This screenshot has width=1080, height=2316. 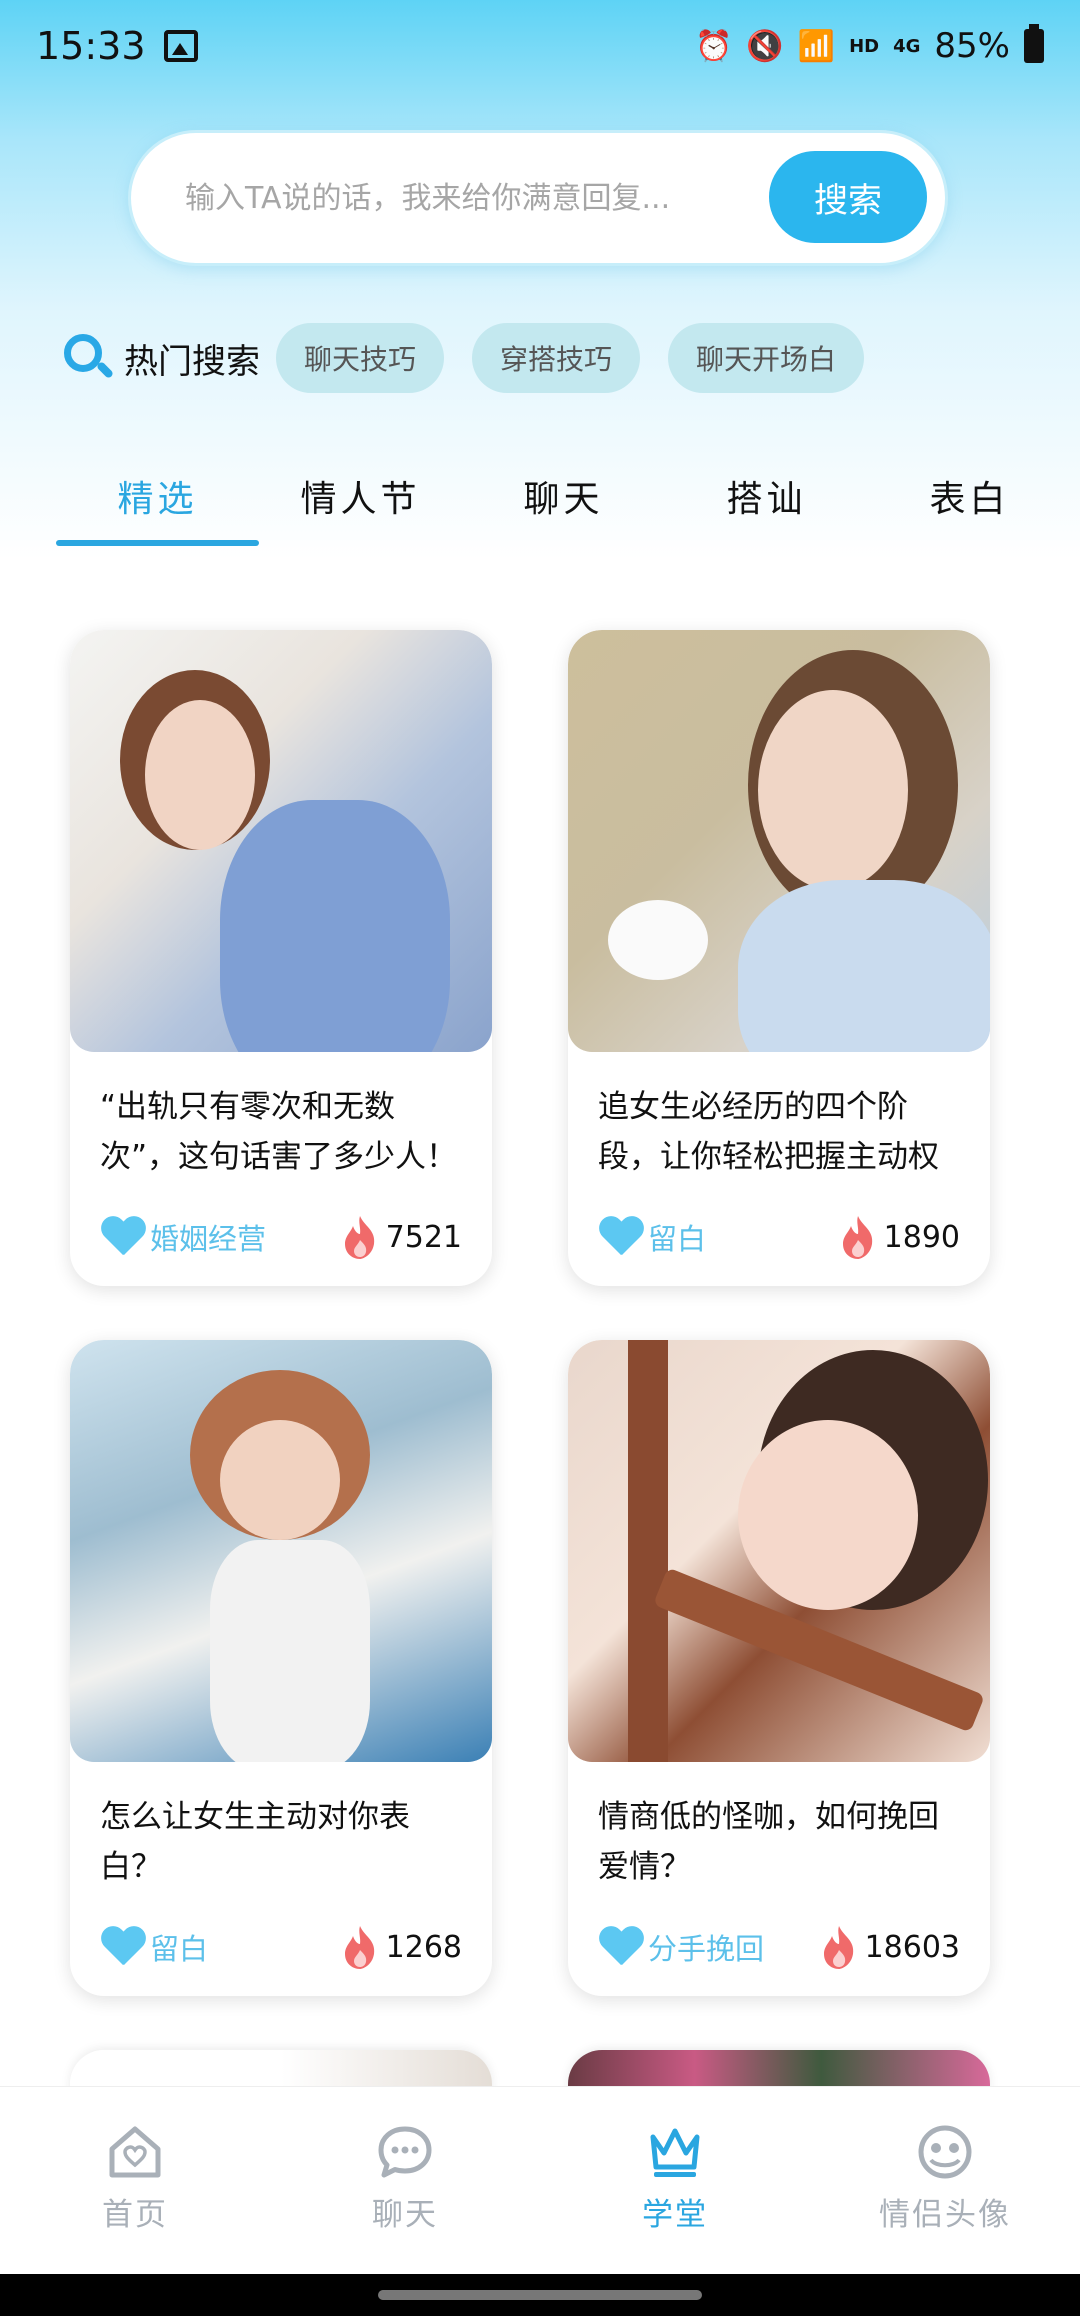 What do you see at coordinates (972, 46) in the screenshot?
I see `battery-percent: 85%` at bounding box center [972, 46].